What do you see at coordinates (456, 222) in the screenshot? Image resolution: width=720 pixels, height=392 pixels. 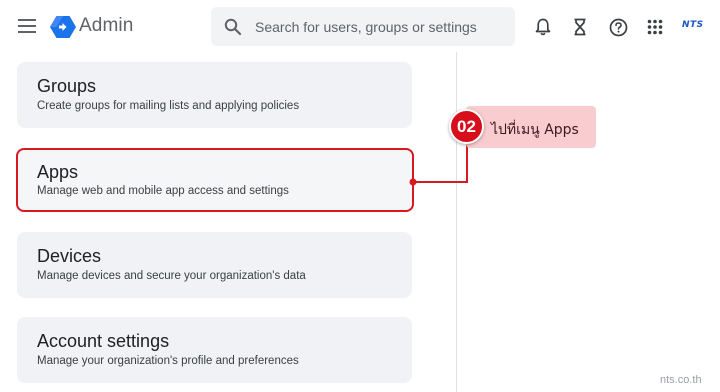 I see `panel-divider` at bounding box center [456, 222].